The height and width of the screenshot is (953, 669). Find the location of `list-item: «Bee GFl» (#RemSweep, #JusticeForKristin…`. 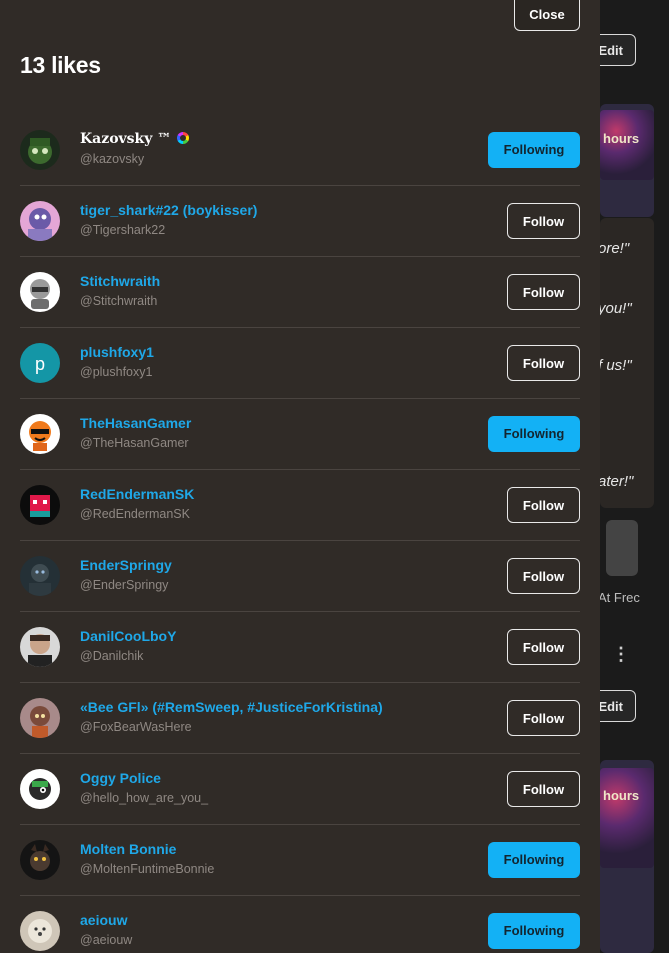

list-item: «Bee GFl» (#RemSweep, #JusticeForKristin… is located at coordinates (300, 718).